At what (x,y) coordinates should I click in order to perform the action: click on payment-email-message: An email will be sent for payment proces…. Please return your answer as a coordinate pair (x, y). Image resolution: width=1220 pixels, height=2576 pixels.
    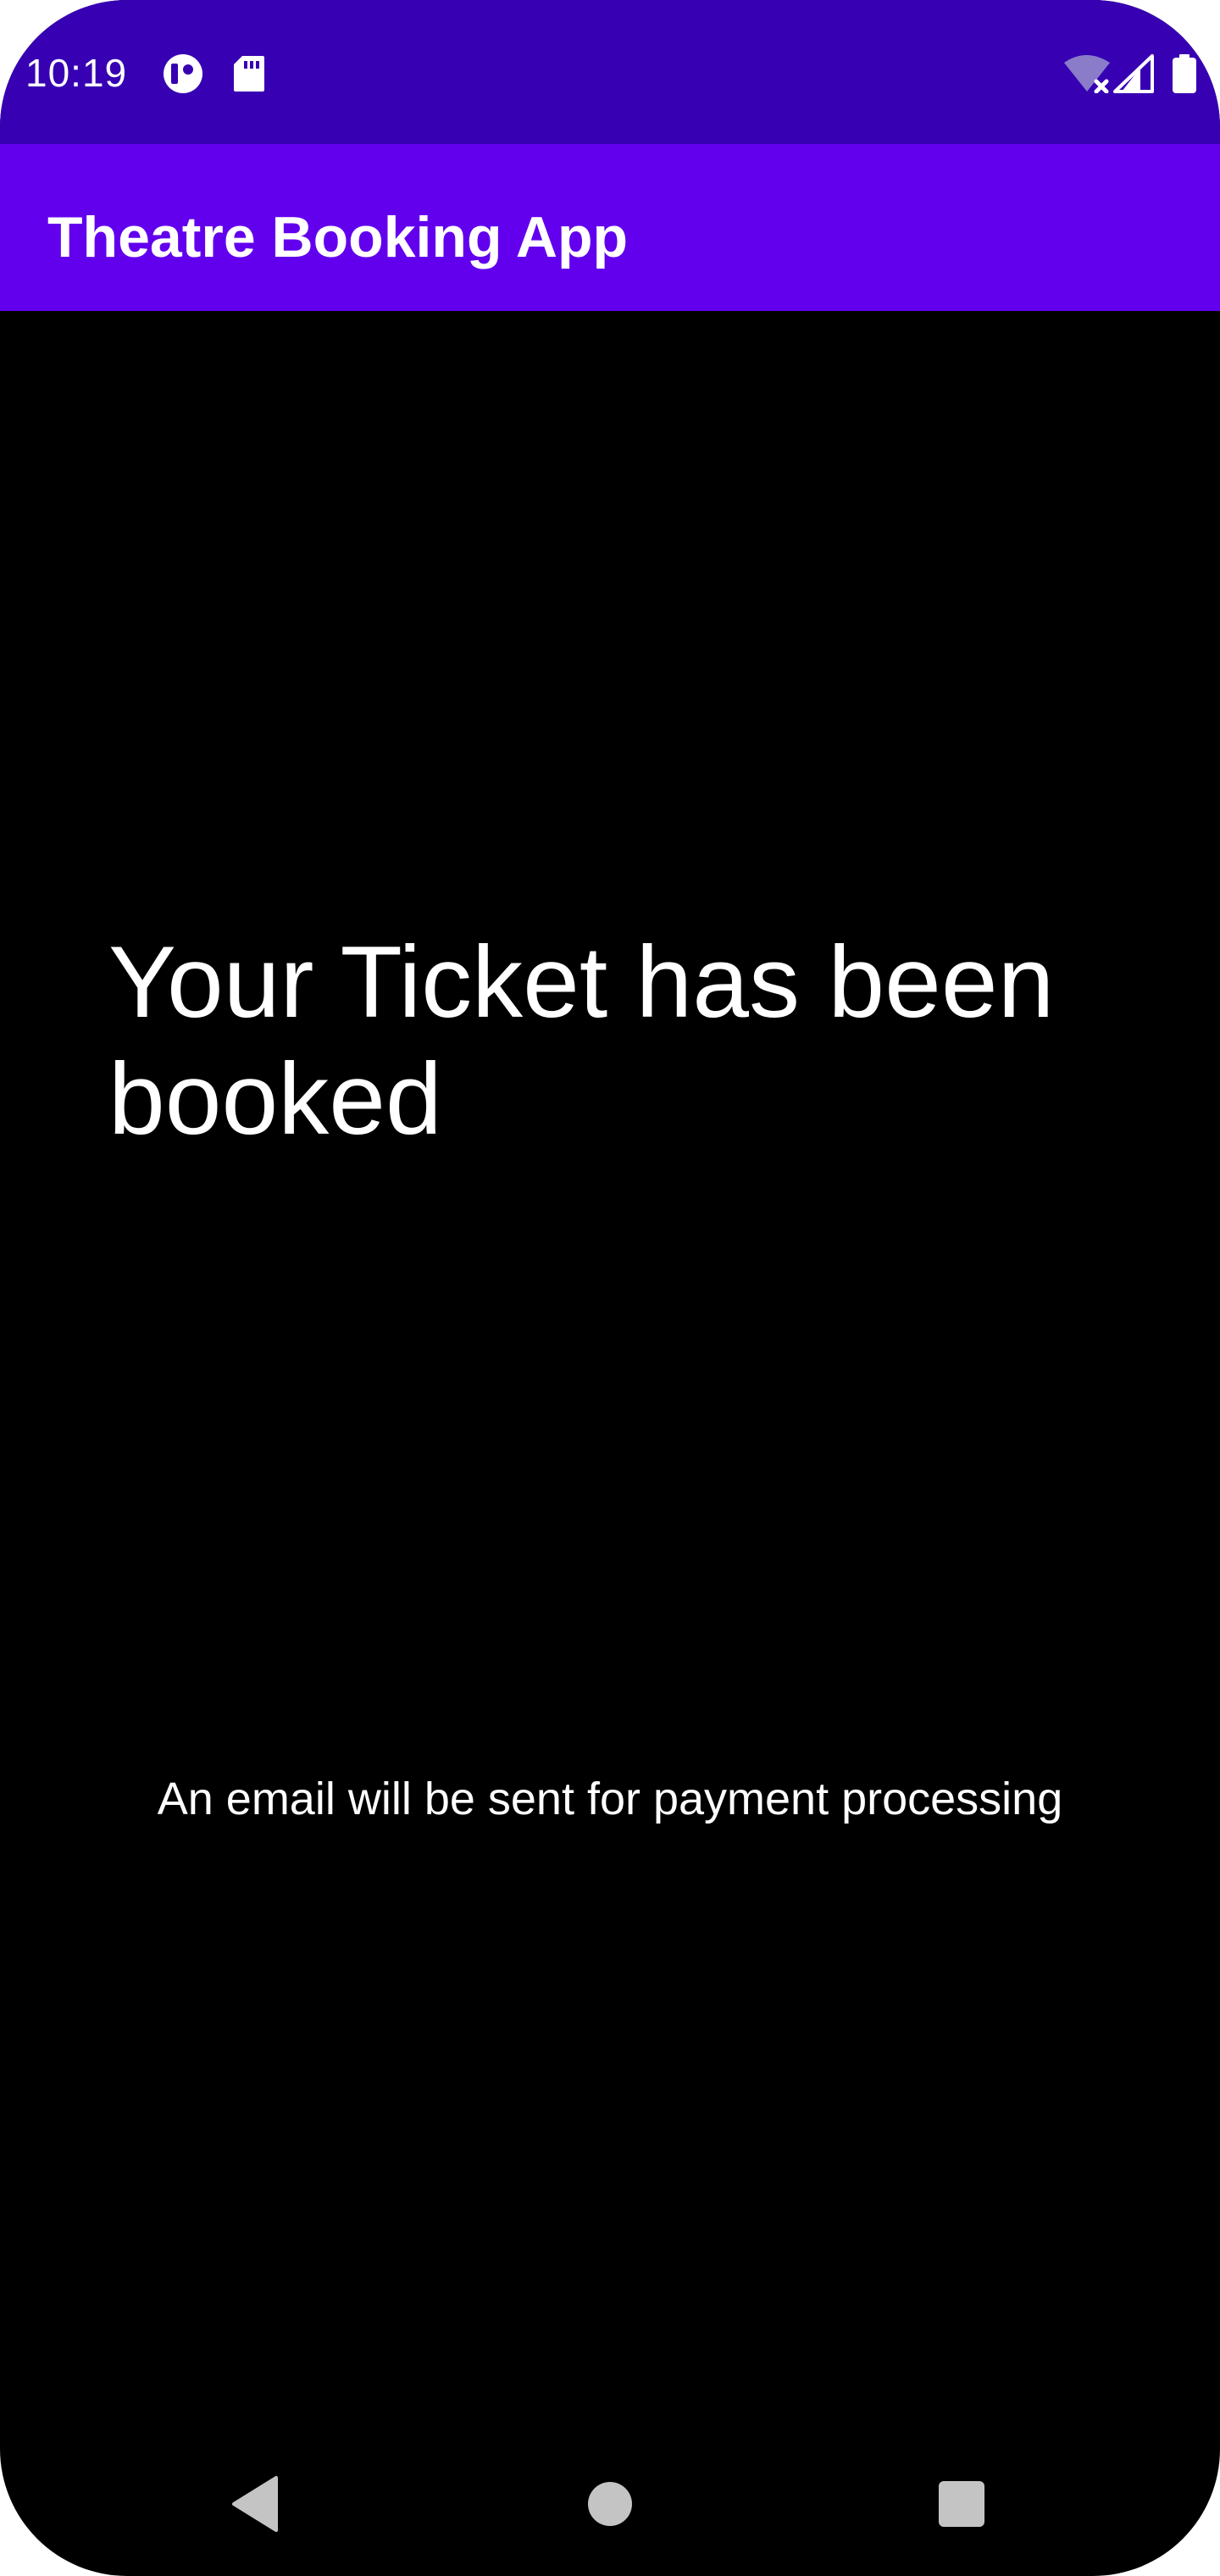
    Looking at the image, I should click on (610, 1799).